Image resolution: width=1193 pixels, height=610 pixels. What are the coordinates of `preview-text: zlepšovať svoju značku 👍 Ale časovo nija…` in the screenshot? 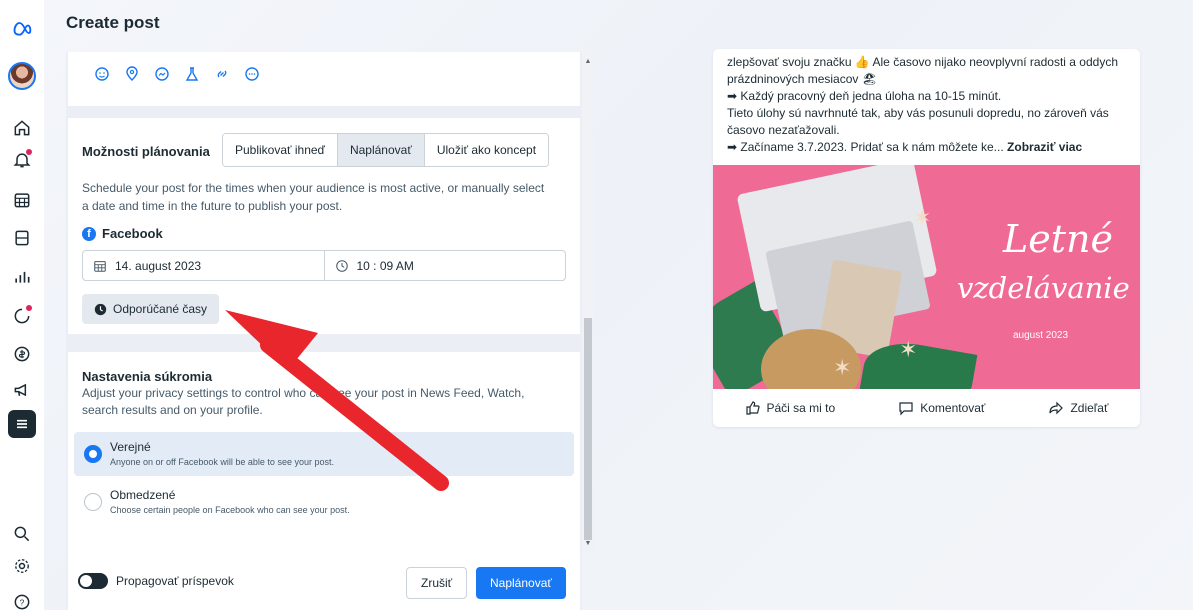 It's located at (927, 105).